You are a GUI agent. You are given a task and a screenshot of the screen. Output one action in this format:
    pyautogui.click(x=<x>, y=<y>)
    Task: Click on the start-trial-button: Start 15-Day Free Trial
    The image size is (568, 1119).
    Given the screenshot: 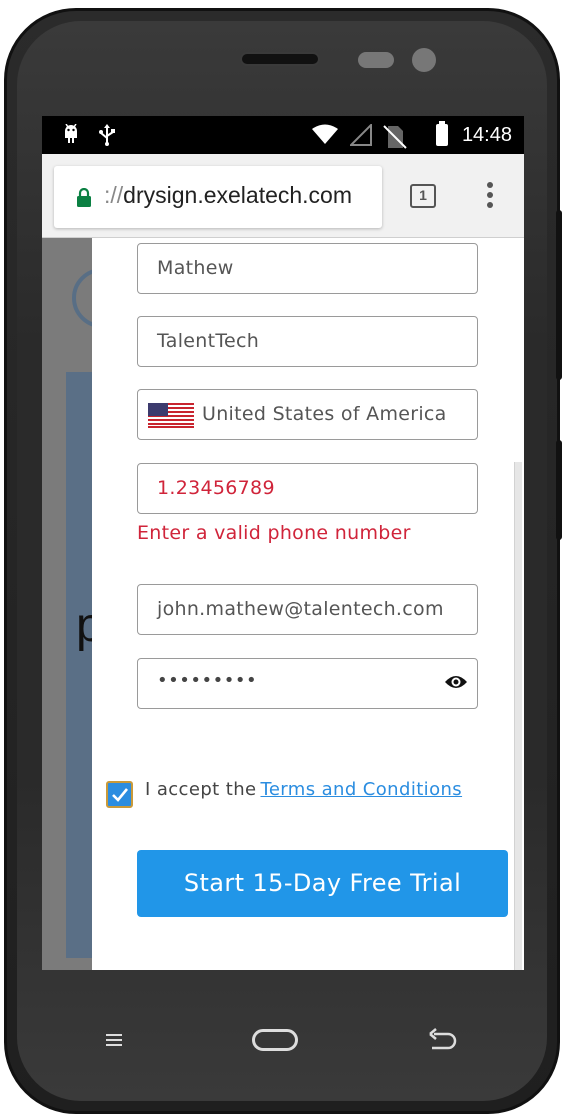 What is the action you would take?
    pyautogui.click(x=322, y=883)
    